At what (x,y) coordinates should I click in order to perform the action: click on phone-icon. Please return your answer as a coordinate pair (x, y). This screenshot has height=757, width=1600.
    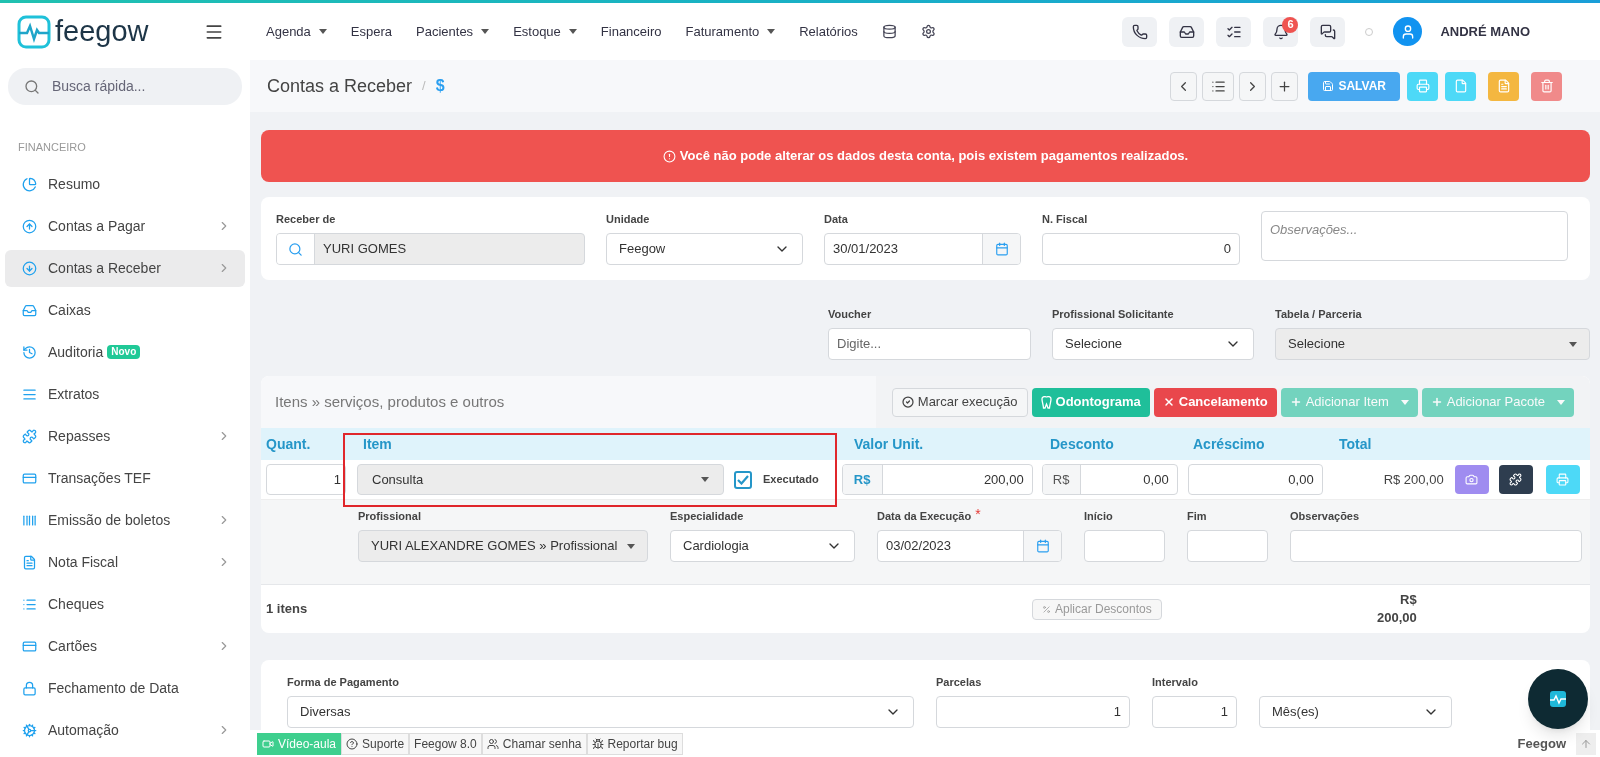
    Looking at the image, I should click on (1139, 31).